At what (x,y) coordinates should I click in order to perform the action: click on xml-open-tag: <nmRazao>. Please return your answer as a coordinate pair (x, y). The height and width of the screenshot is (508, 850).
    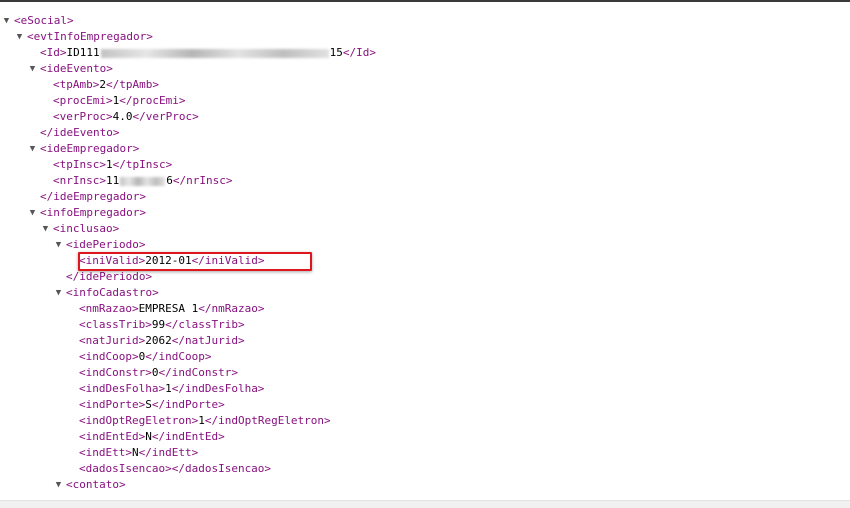
    Looking at the image, I should click on (109, 308).